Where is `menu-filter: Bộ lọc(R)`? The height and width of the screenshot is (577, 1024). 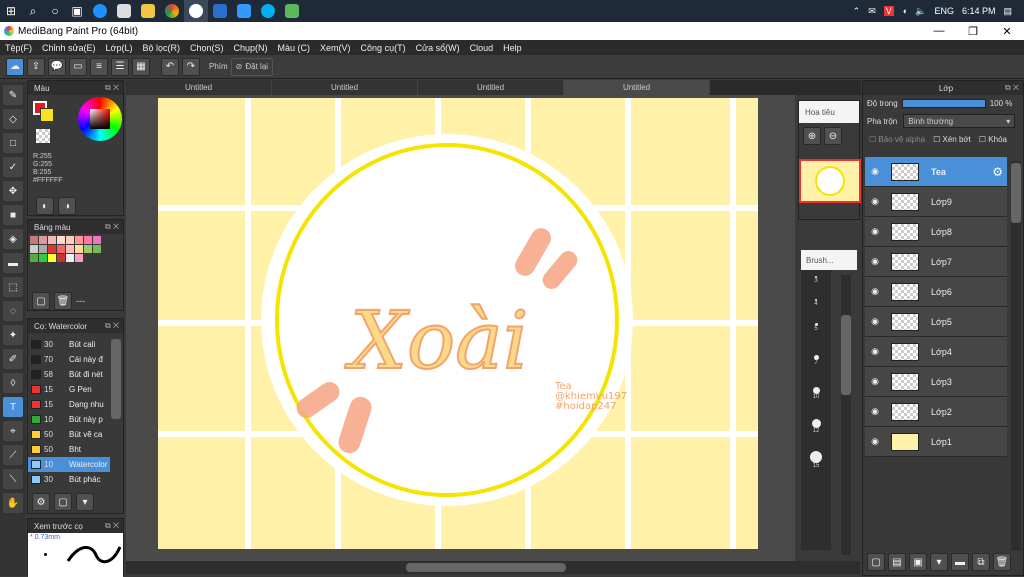
menu-filter: Bộ lọc(R) is located at coordinates (161, 48).